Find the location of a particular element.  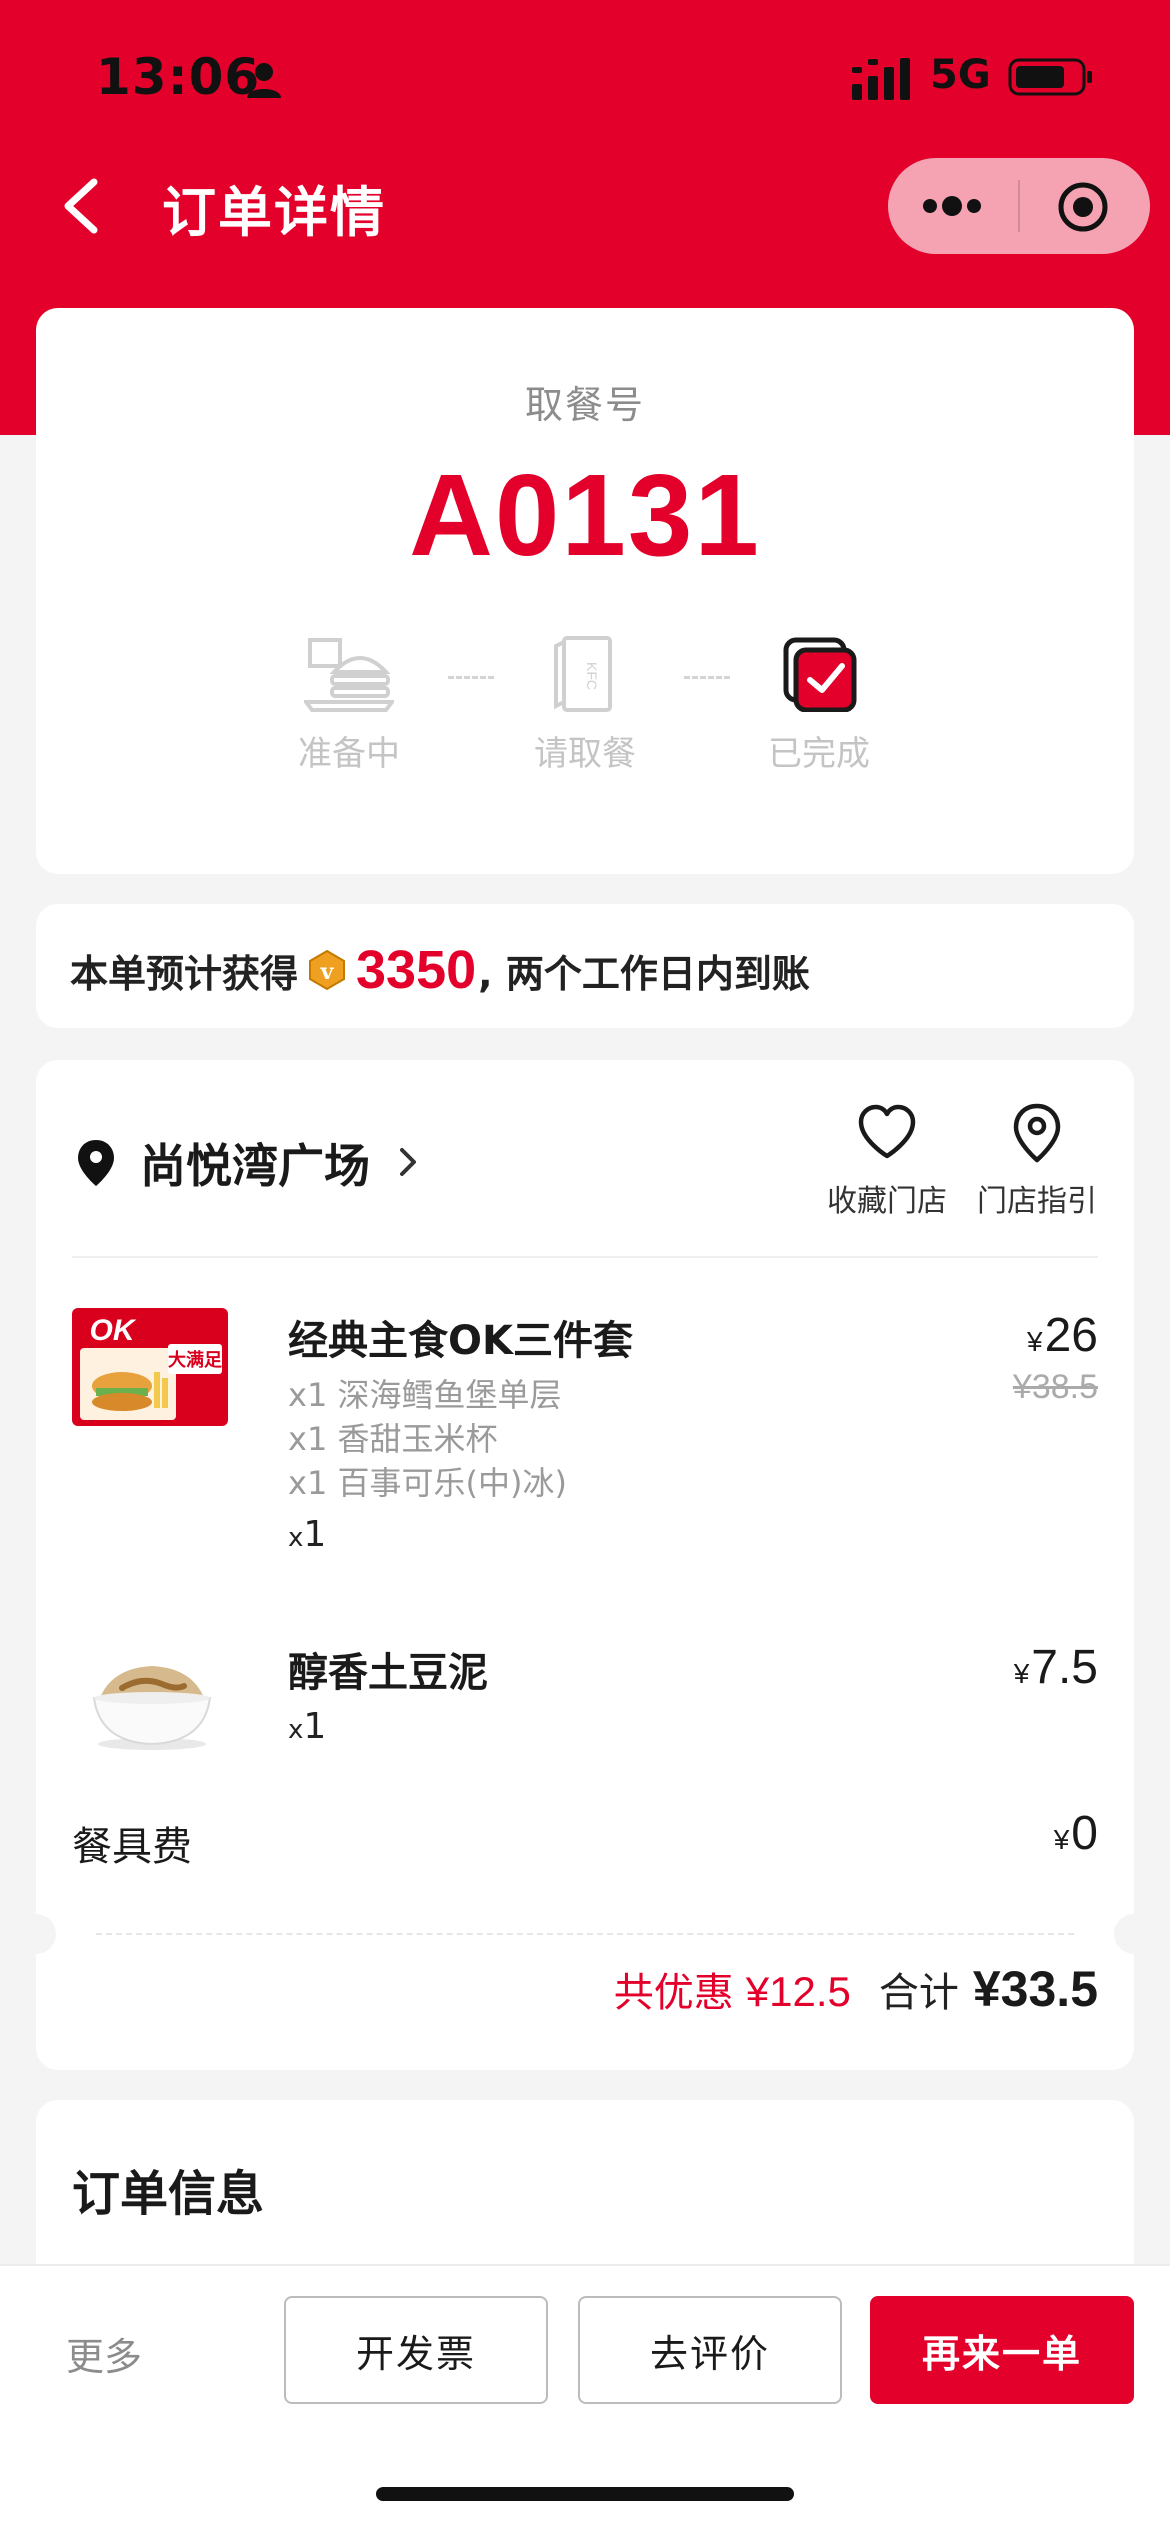

price-value: 26 is located at coordinates (1071, 1335).